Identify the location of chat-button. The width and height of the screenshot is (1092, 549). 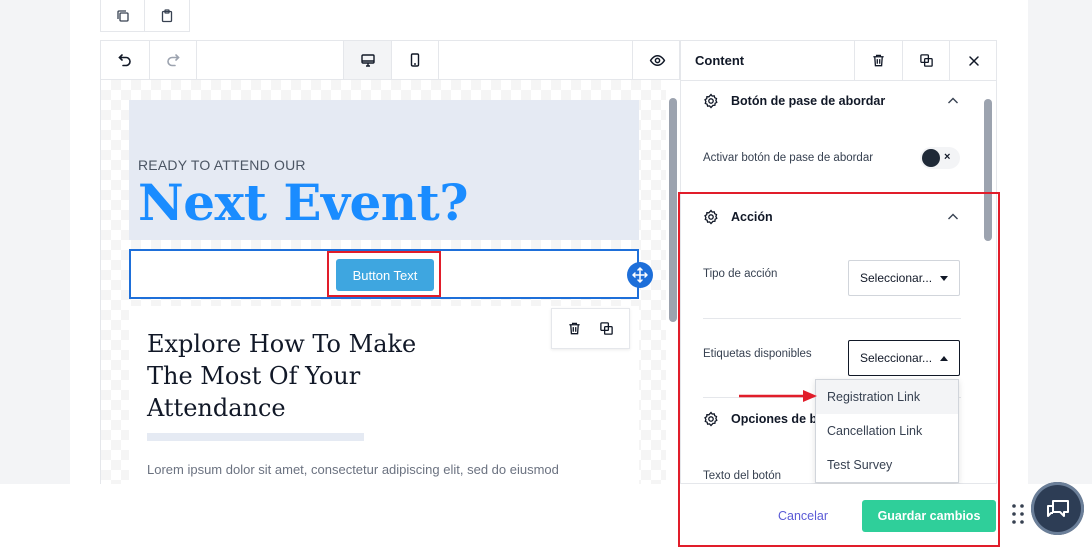
(1057, 508).